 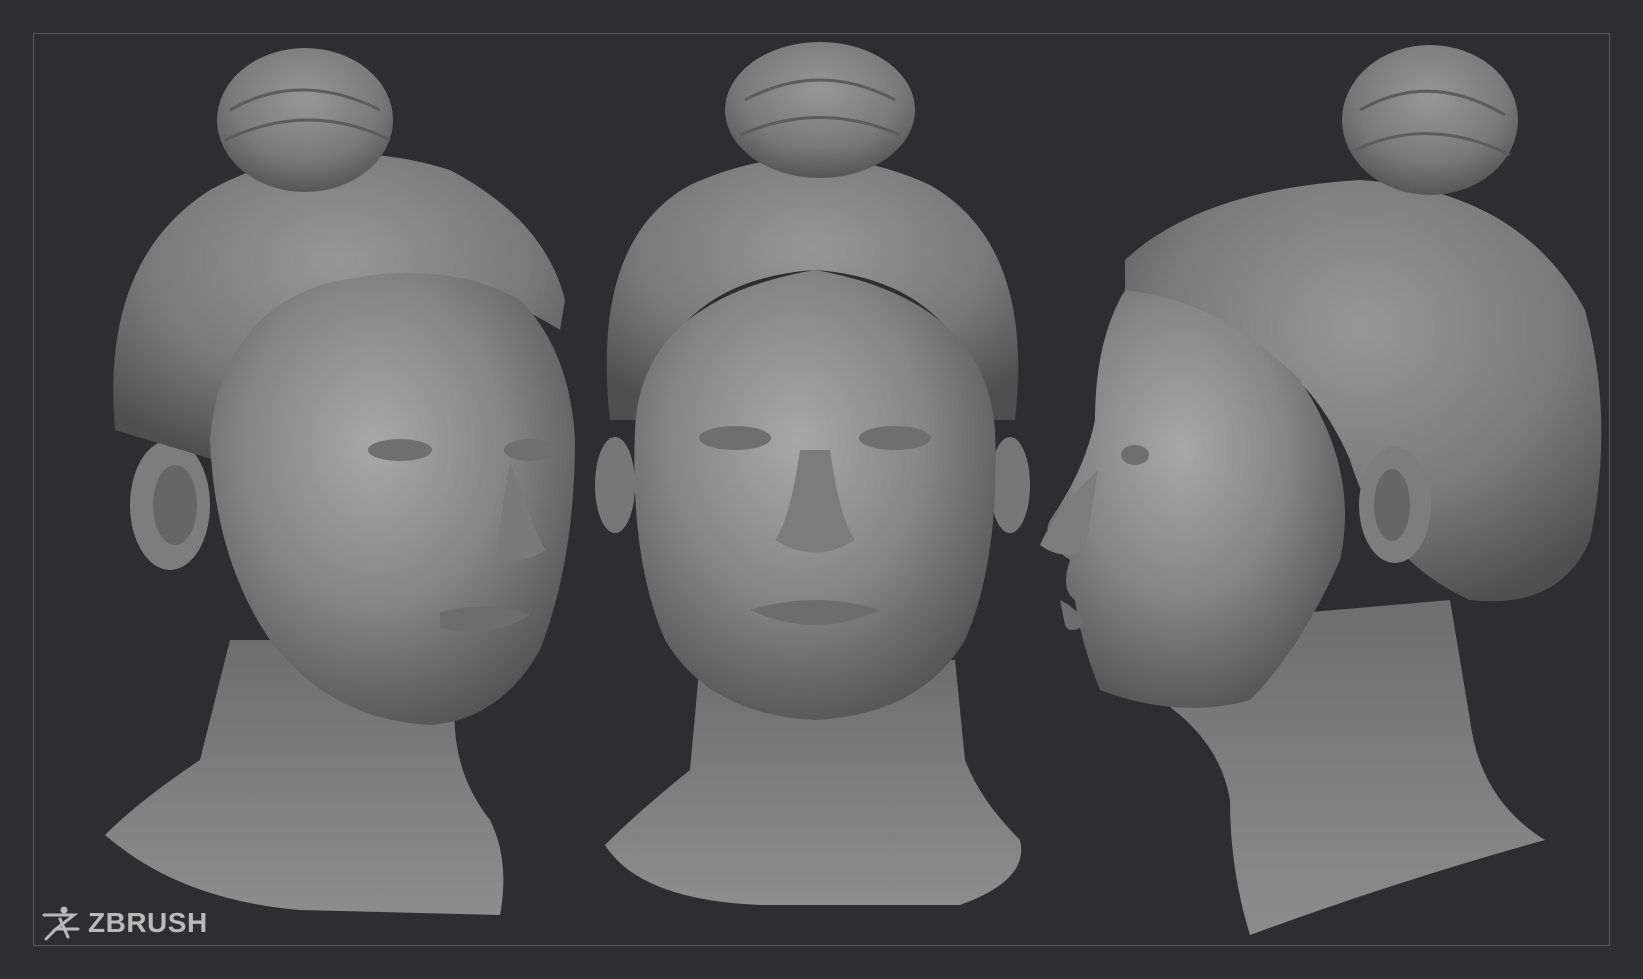 I want to click on zbrush-logo: ZBRUSH, so click(x=123, y=923).